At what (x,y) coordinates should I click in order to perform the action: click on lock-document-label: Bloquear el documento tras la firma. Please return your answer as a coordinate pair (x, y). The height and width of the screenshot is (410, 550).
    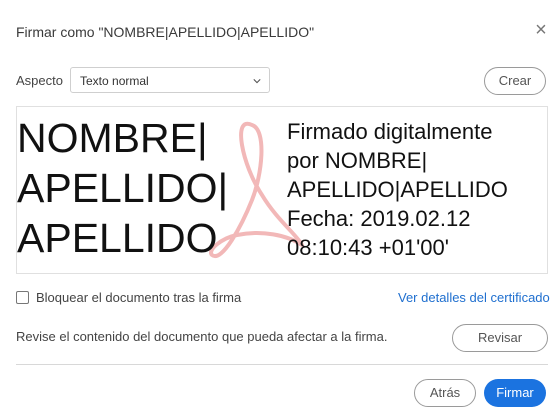
    Looking at the image, I should click on (139, 297).